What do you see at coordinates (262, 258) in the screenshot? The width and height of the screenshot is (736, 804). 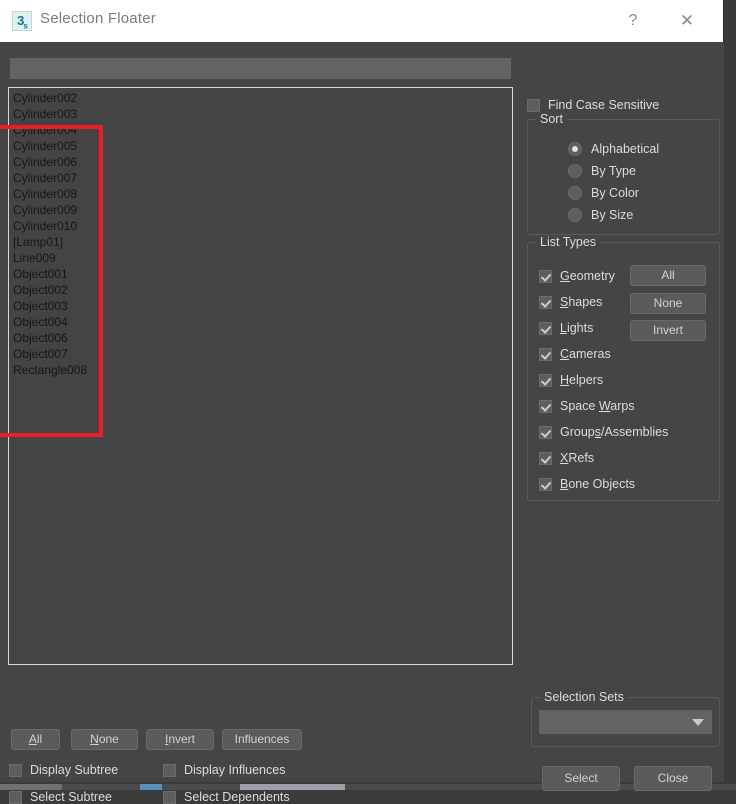 I see `list-item: Line009` at bounding box center [262, 258].